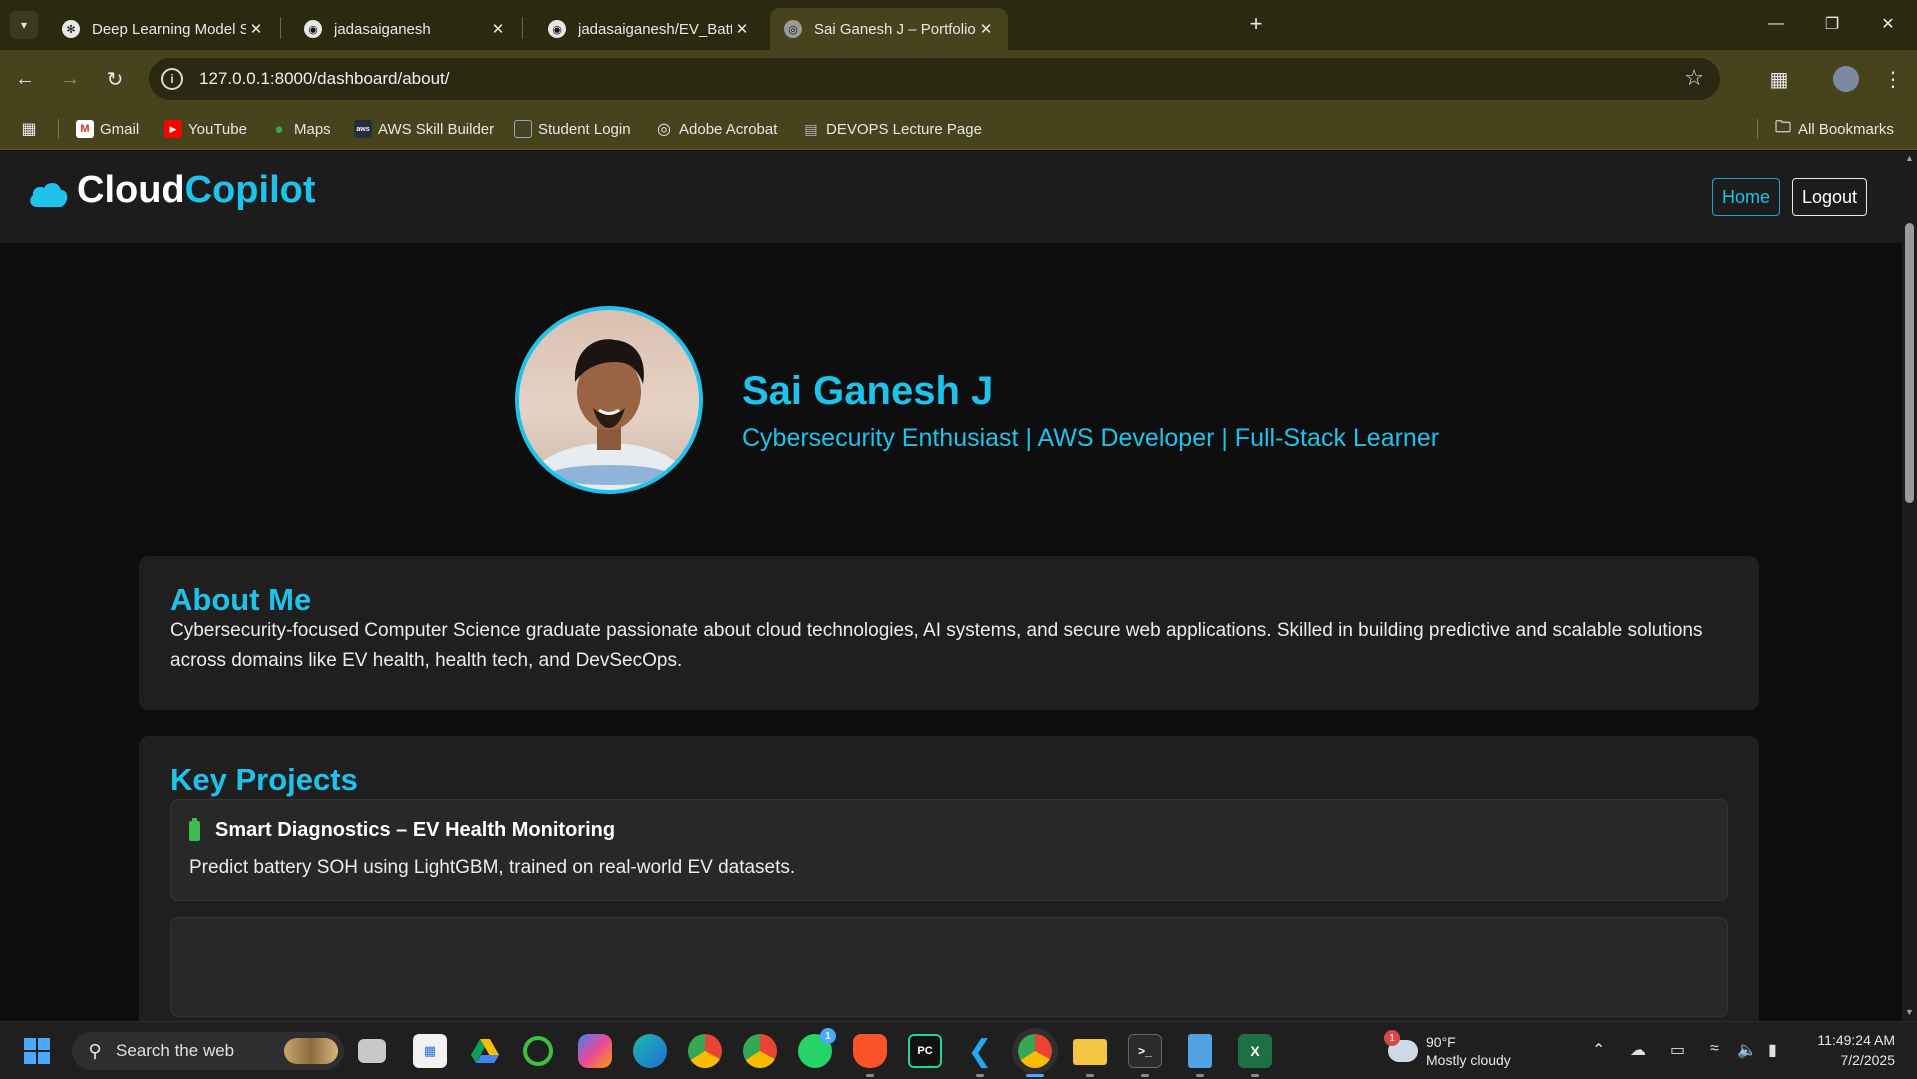 Image resolution: width=1917 pixels, height=1079 pixels. I want to click on notepad-icon, so click(1200, 1051).